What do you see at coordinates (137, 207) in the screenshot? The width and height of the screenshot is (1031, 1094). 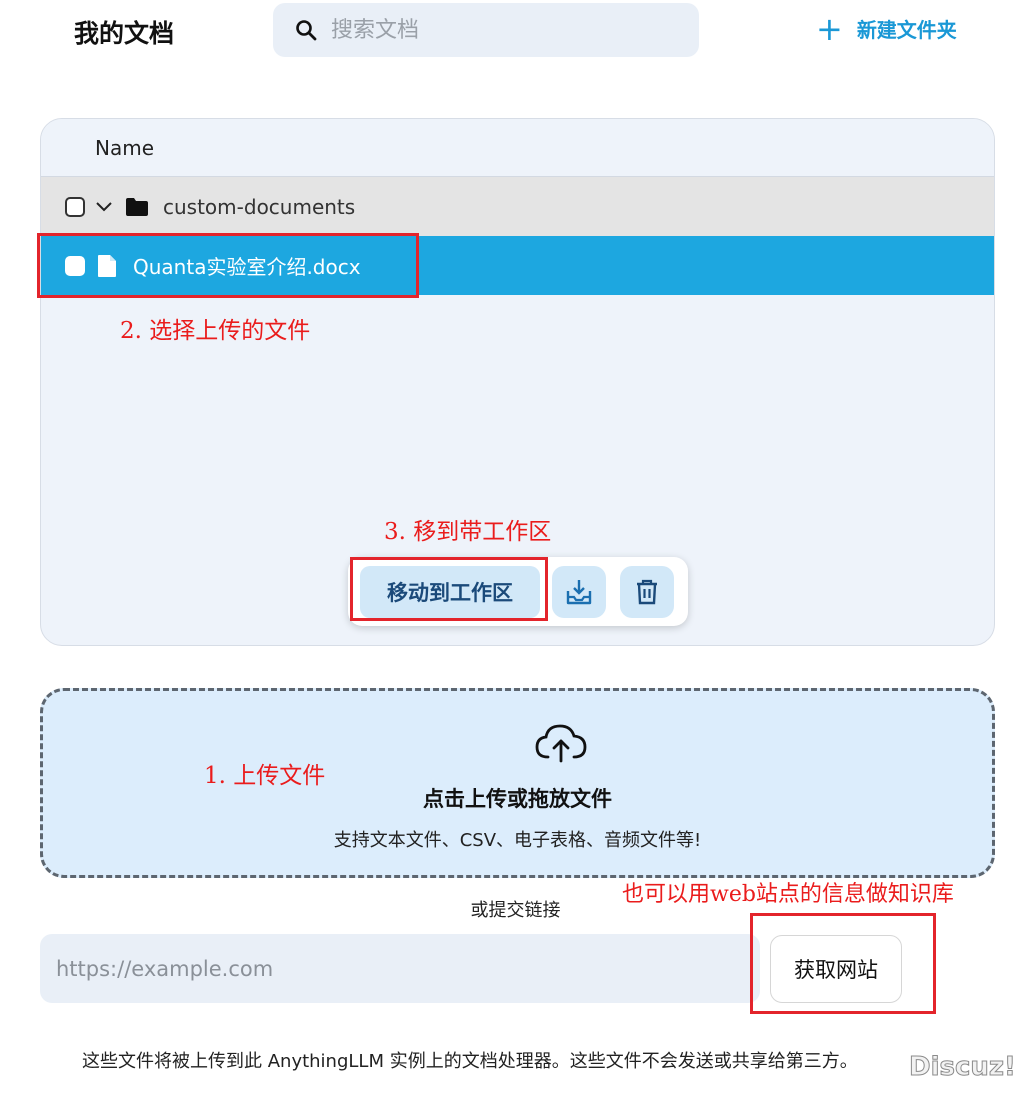 I see `folder-icon` at bounding box center [137, 207].